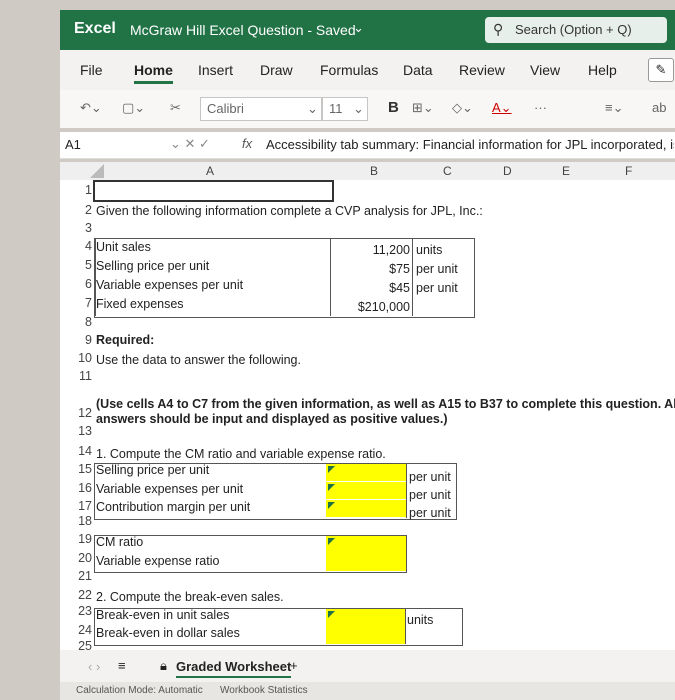 Image resolution: width=675 pixels, height=700 pixels. I want to click on cell-a10: Use the data to answer the following., so click(198, 360).